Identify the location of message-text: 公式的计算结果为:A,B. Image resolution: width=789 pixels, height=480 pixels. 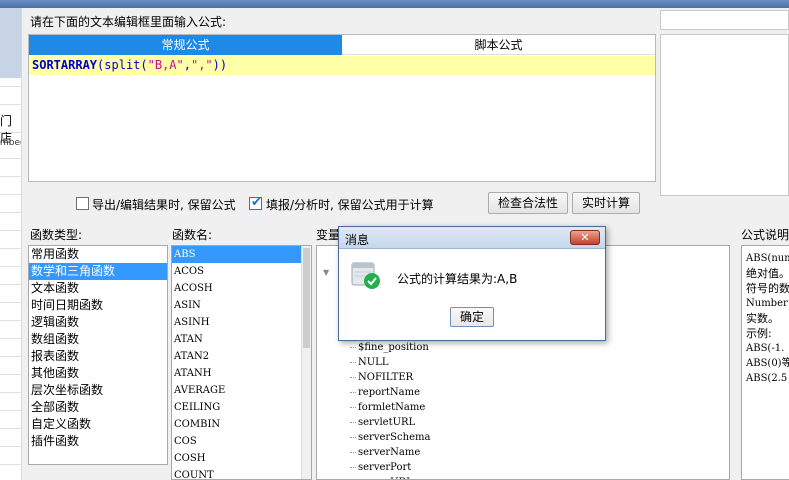
(457, 279).